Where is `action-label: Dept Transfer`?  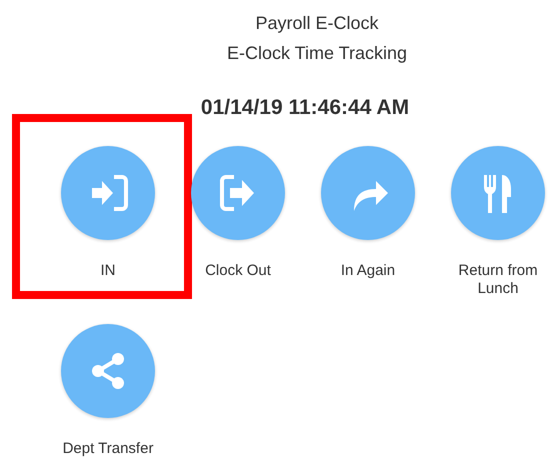 action-label: Dept Transfer is located at coordinates (108, 449).